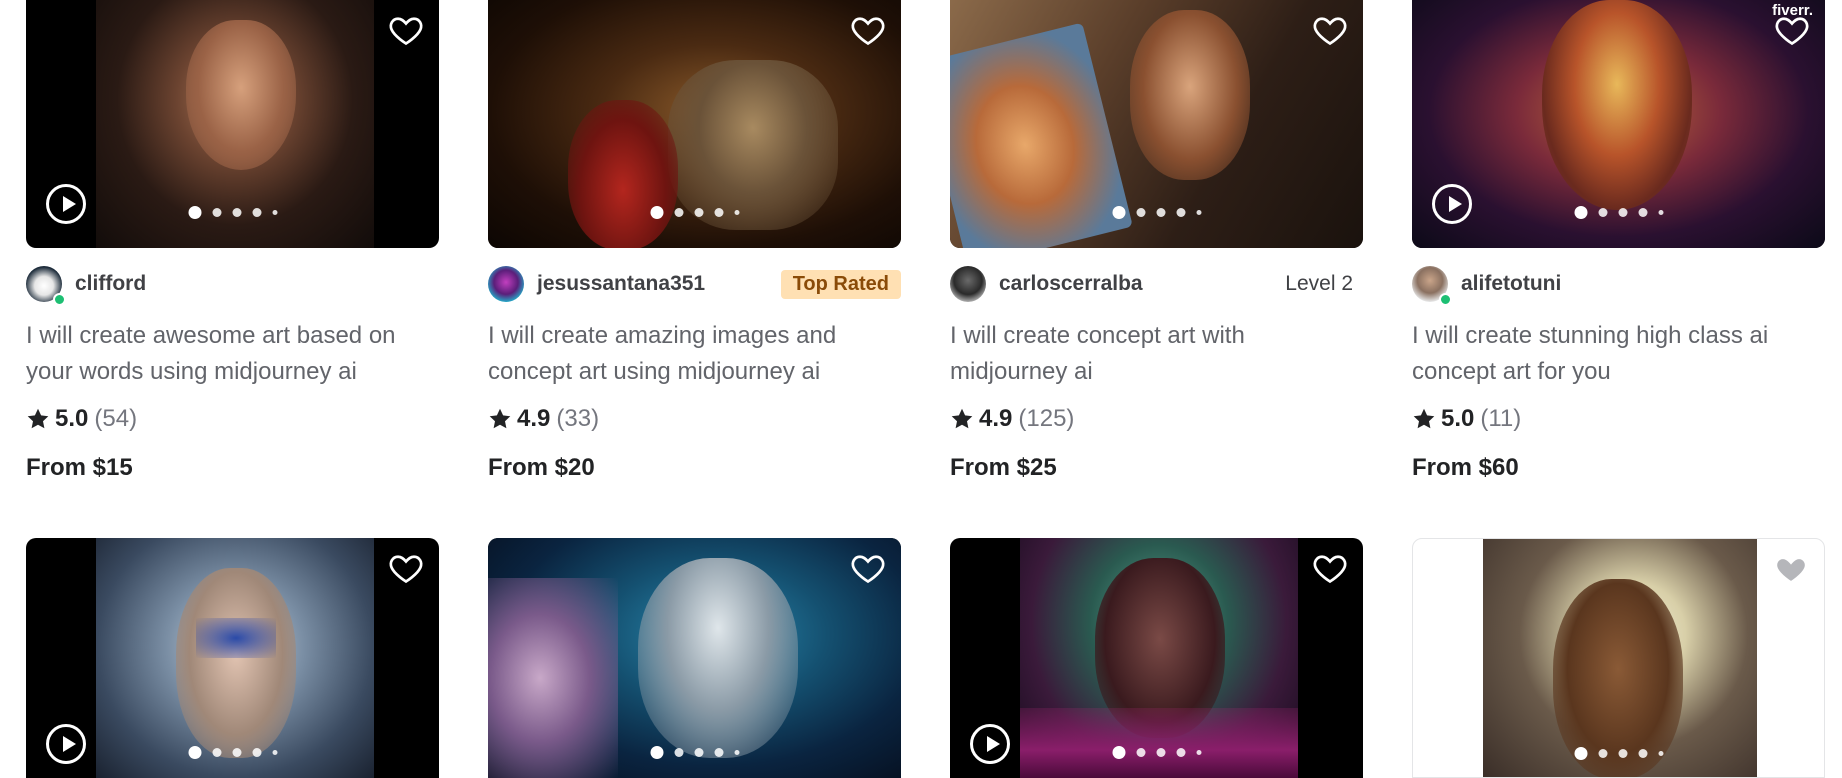 The image size is (1842, 778). I want to click on gig-price: From $20, so click(541, 468).